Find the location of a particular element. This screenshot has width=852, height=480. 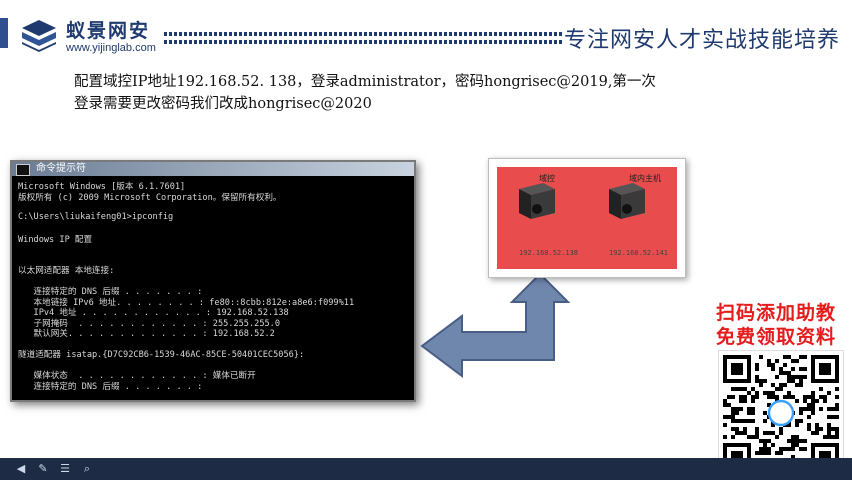

server-label: 域内主机 is located at coordinates (645, 178).